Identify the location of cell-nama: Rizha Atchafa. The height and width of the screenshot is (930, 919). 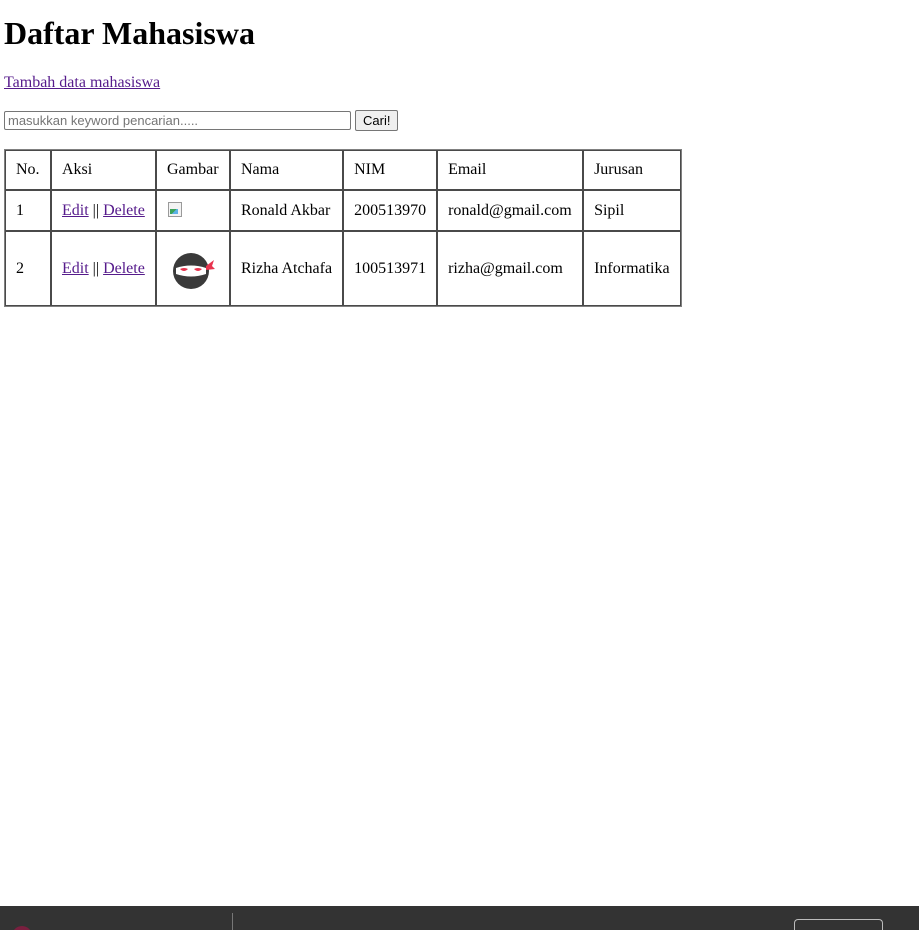
(287, 268).